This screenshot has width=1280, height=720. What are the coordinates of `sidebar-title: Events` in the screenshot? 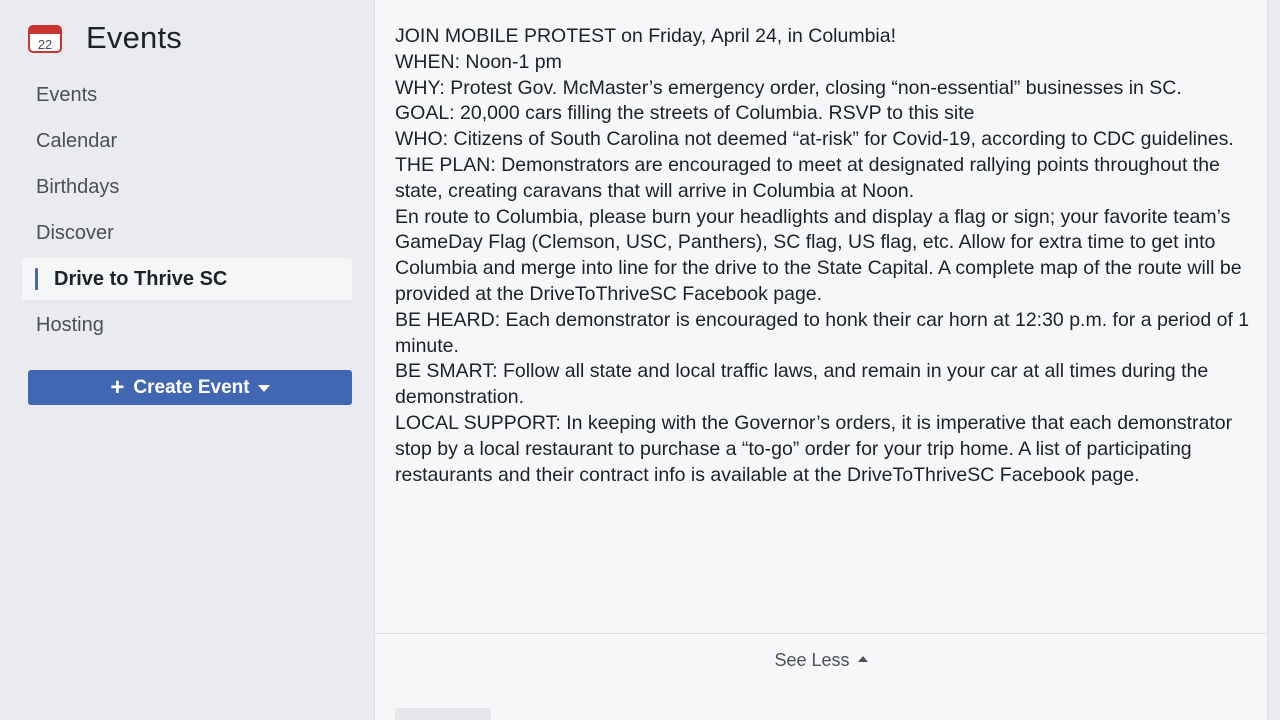 It's located at (134, 37).